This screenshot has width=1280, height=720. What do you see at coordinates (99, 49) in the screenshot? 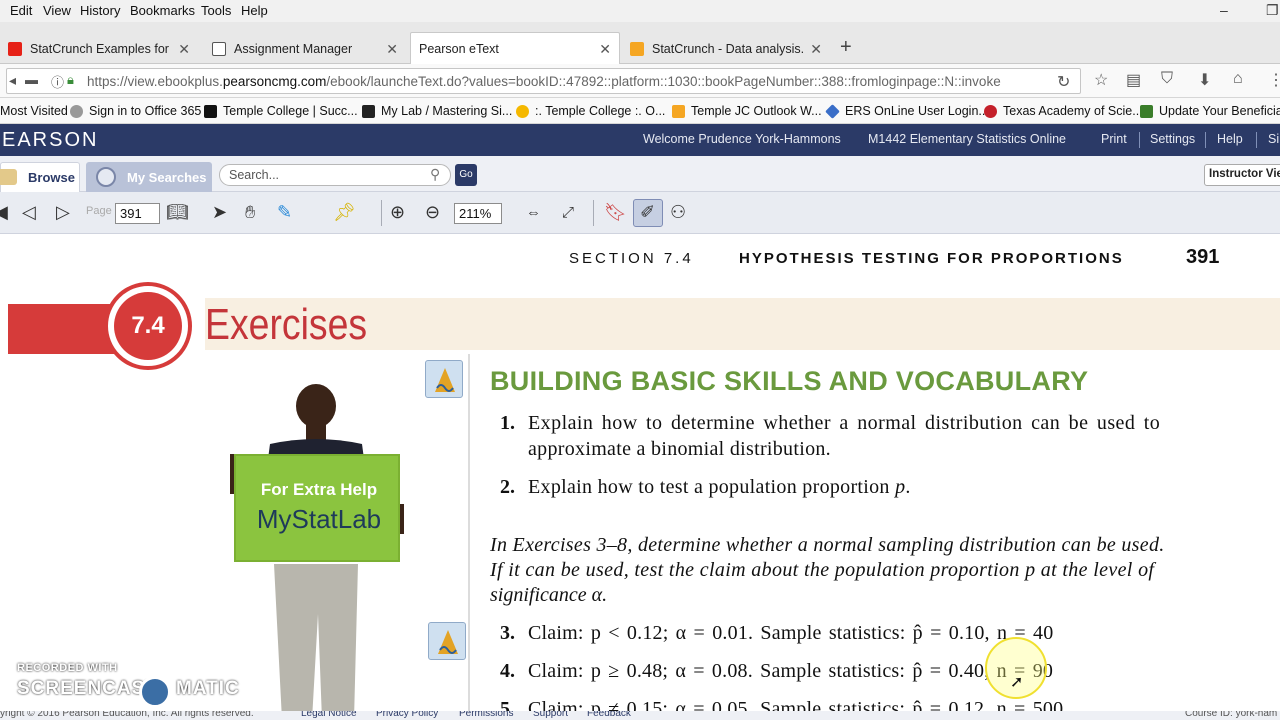
I see `tab-statcrunch-examples: StatCrunch Examples for ... ✕` at bounding box center [99, 49].